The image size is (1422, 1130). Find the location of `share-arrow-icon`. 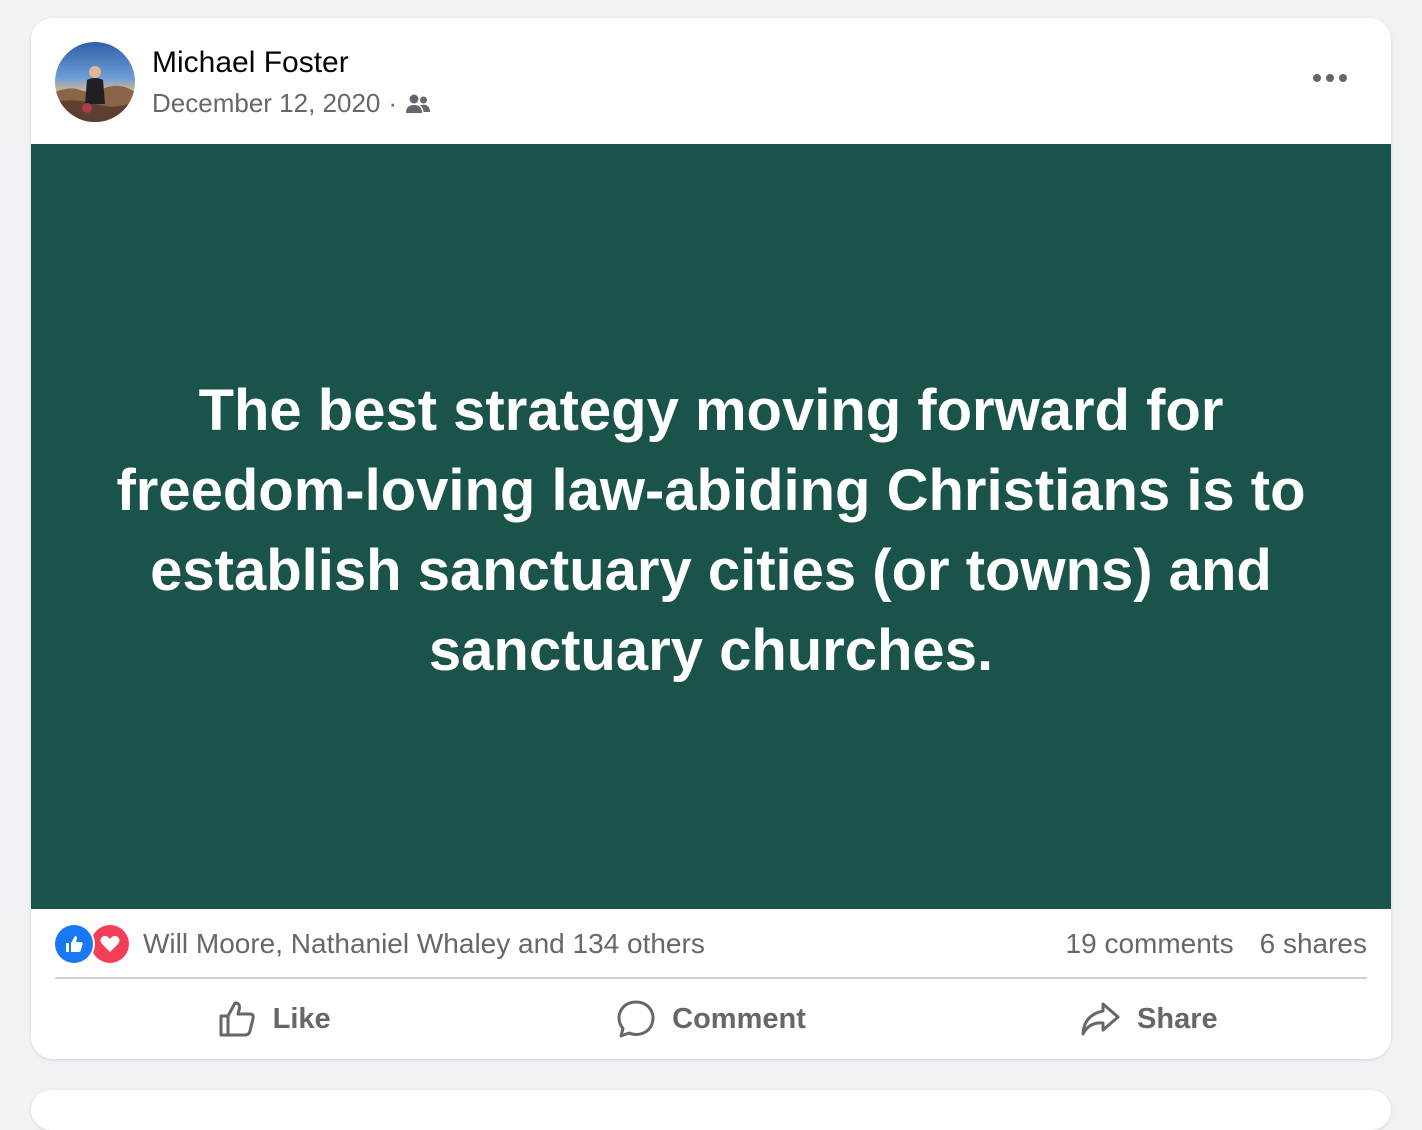

share-arrow-icon is located at coordinates (1100, 1019).